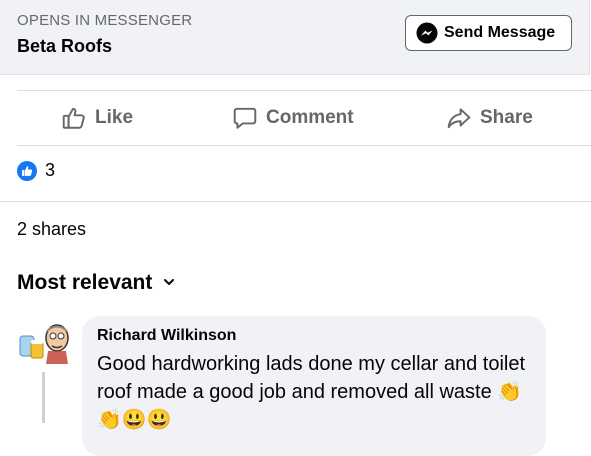 The image size is (591, 456). What do you see at coordinates (114, 117) in the screenshot?
I see `like-label: Like` at bounding box center [114, 117].